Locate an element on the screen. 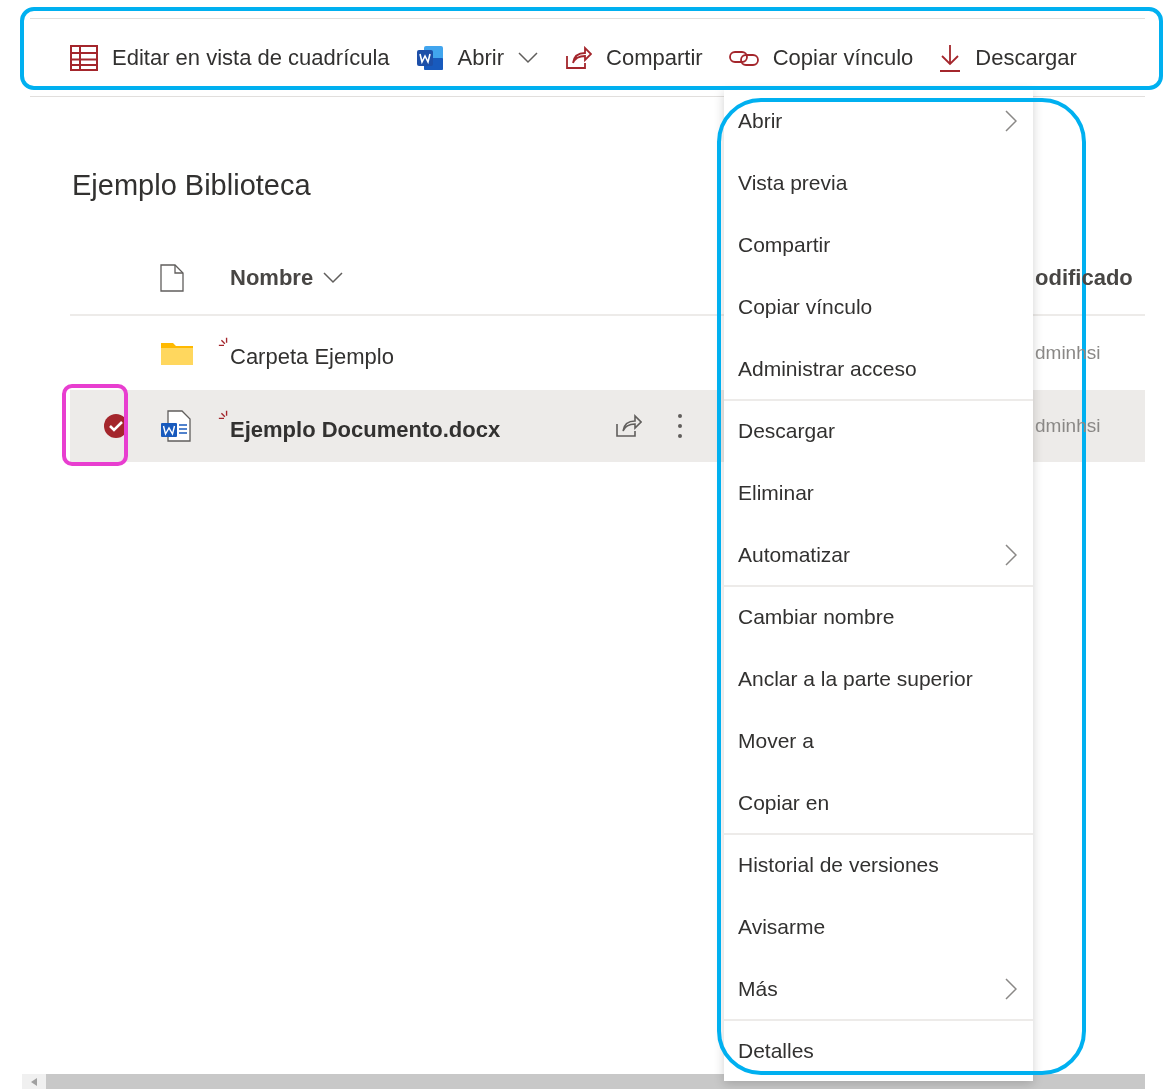 This screenshot has height=1089, width=1169. library-title: Ejemplo Biblioteca is located at coordinates (191, 185).